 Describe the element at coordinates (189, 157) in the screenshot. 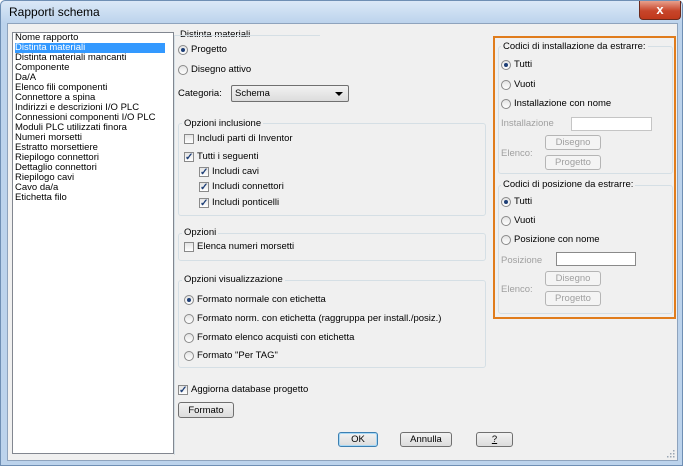

I see `tutti-seguenti-checkbox: ✓` at that location.